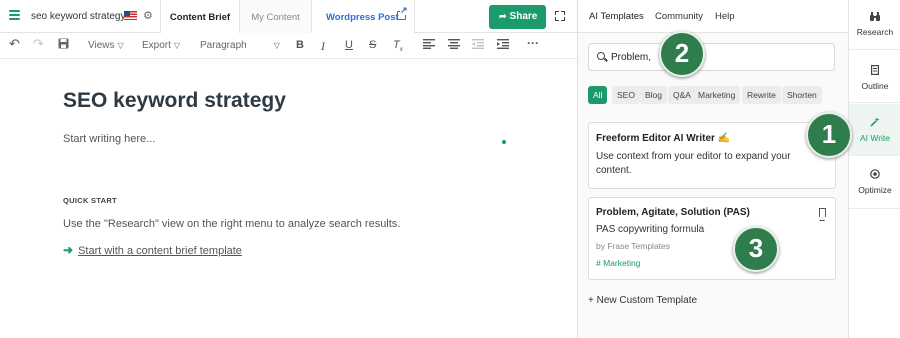  Describe the element at coordinates (642, 300) in the screenshot. I see `new-custom-template-button: + New Custom Template` at that location.